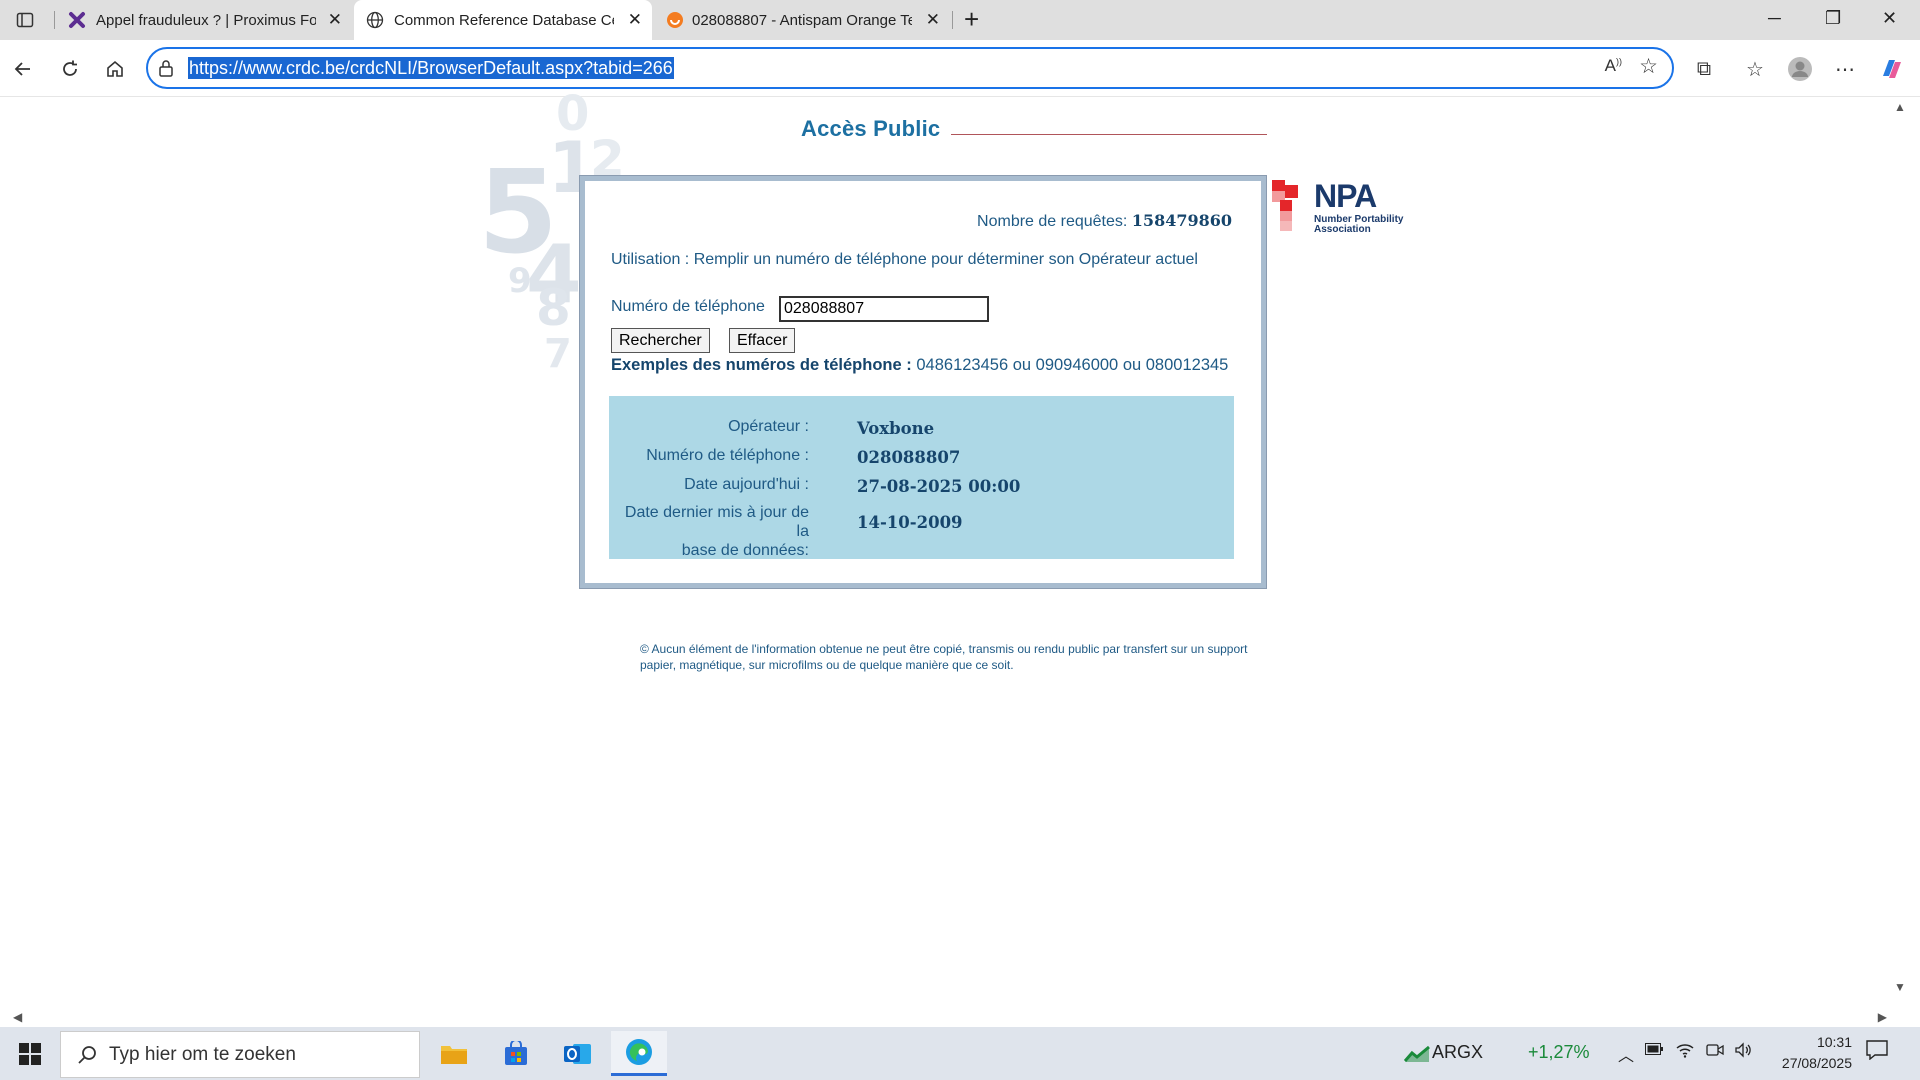  I want to click on new-tab-icon: +, so click(971, 19).